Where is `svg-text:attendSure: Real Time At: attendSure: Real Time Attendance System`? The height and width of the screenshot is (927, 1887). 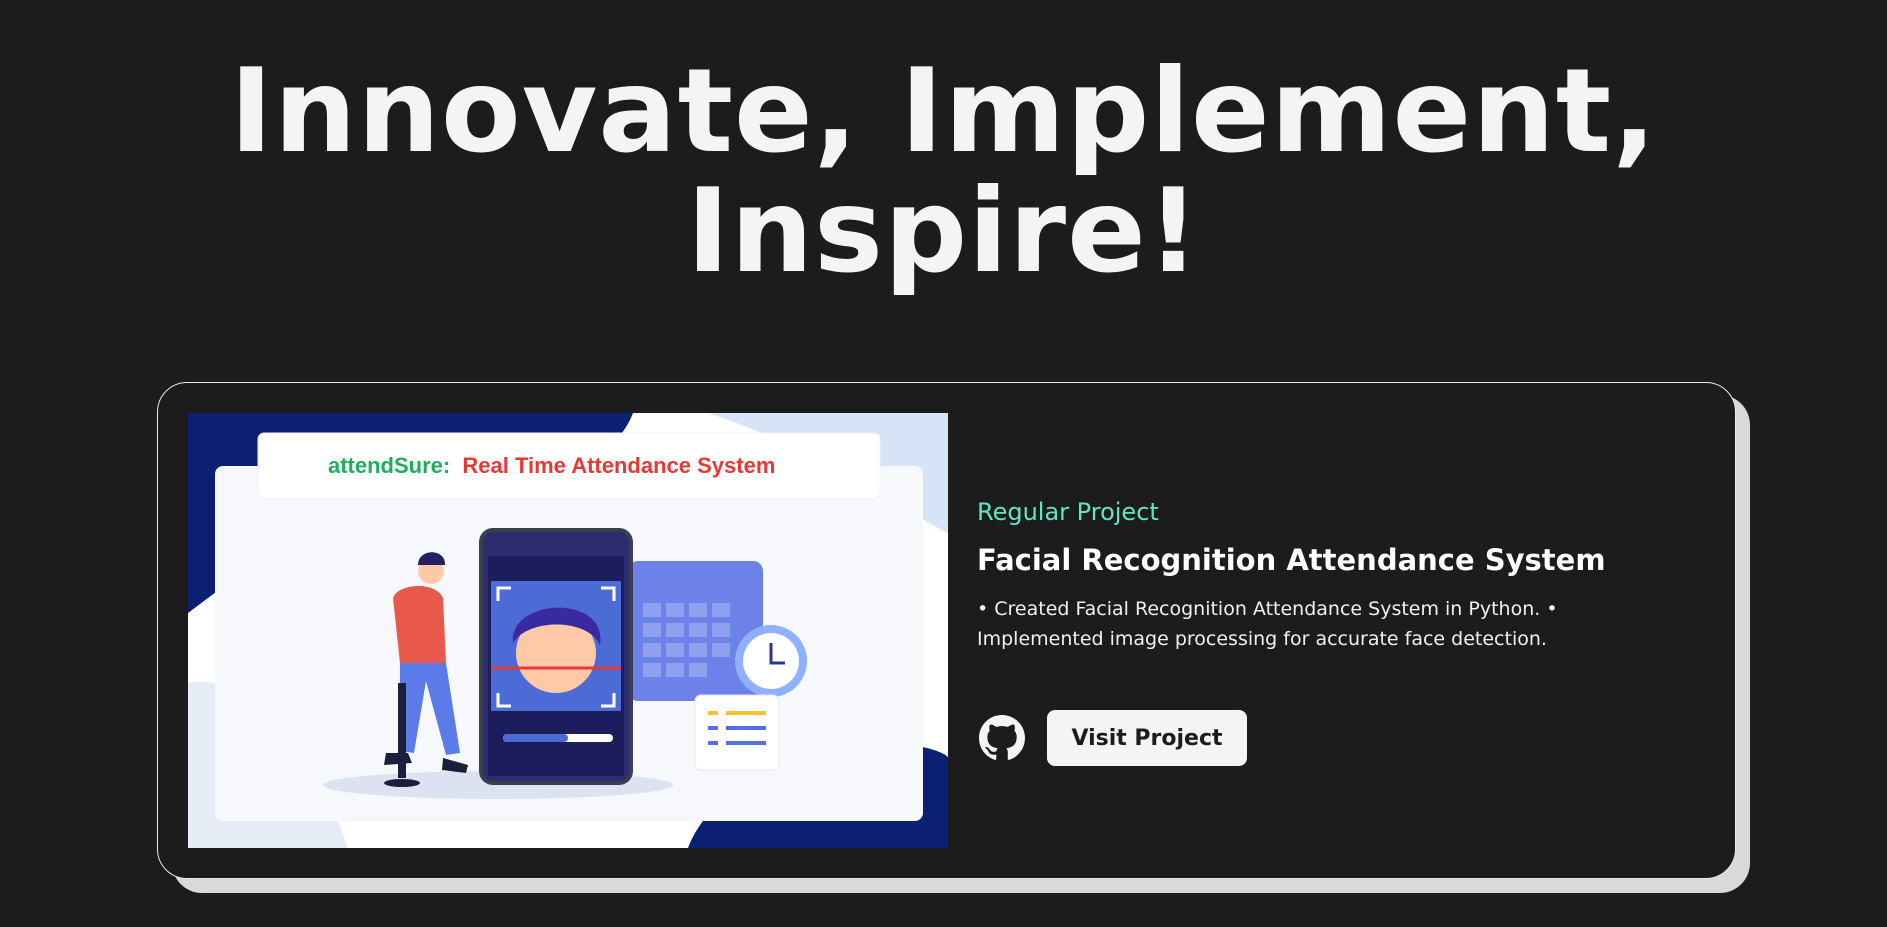
svg-text:attendSure: Real Time At: attendSure: Real Time Attendance System is located at coordinates (551, 465).